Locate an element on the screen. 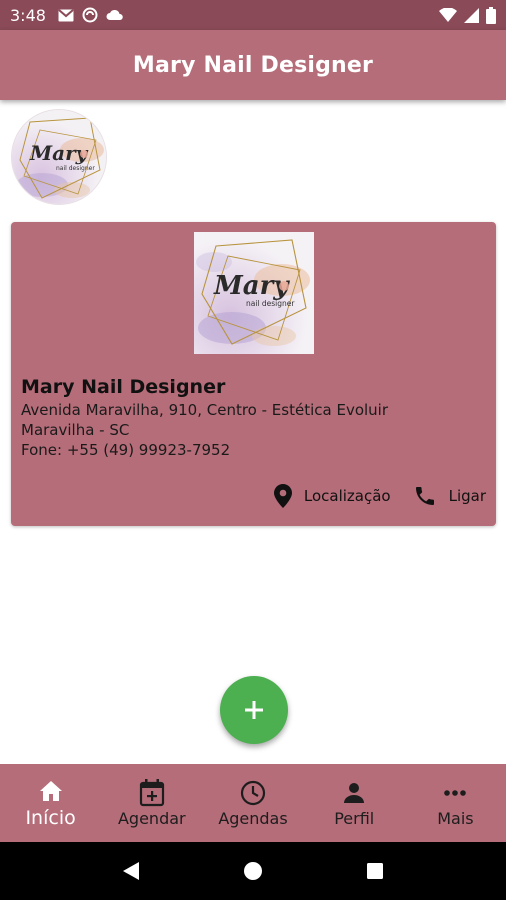 This screenshot has height=900, width=506. status-time: 3:48 is located at coordinates (28, 15).